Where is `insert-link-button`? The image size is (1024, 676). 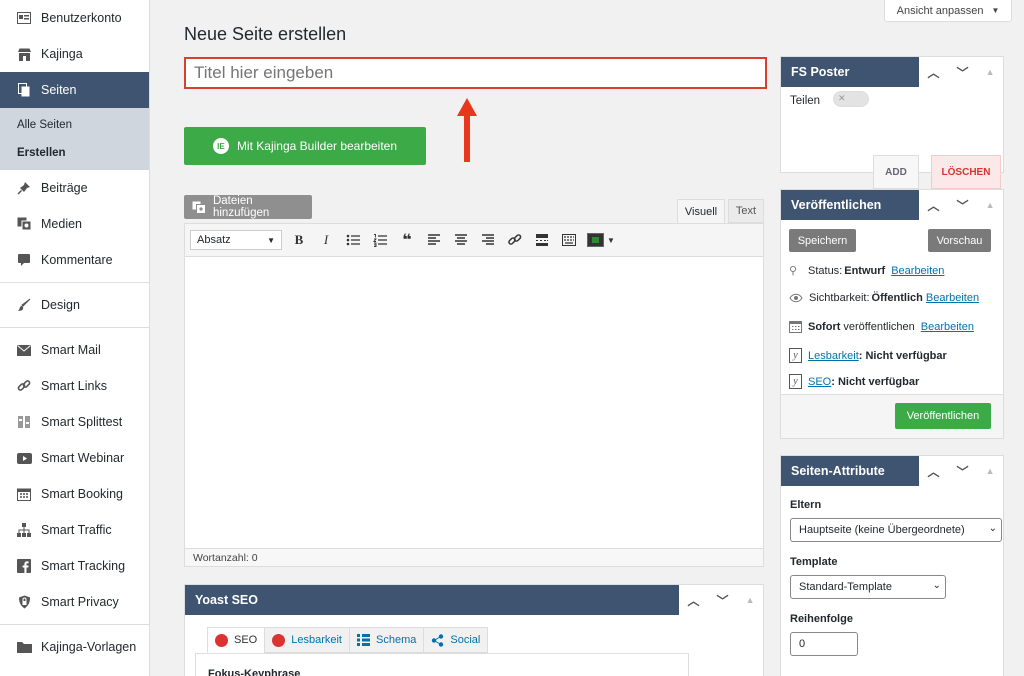 insert-link-button is located at coordinates (515, 240).